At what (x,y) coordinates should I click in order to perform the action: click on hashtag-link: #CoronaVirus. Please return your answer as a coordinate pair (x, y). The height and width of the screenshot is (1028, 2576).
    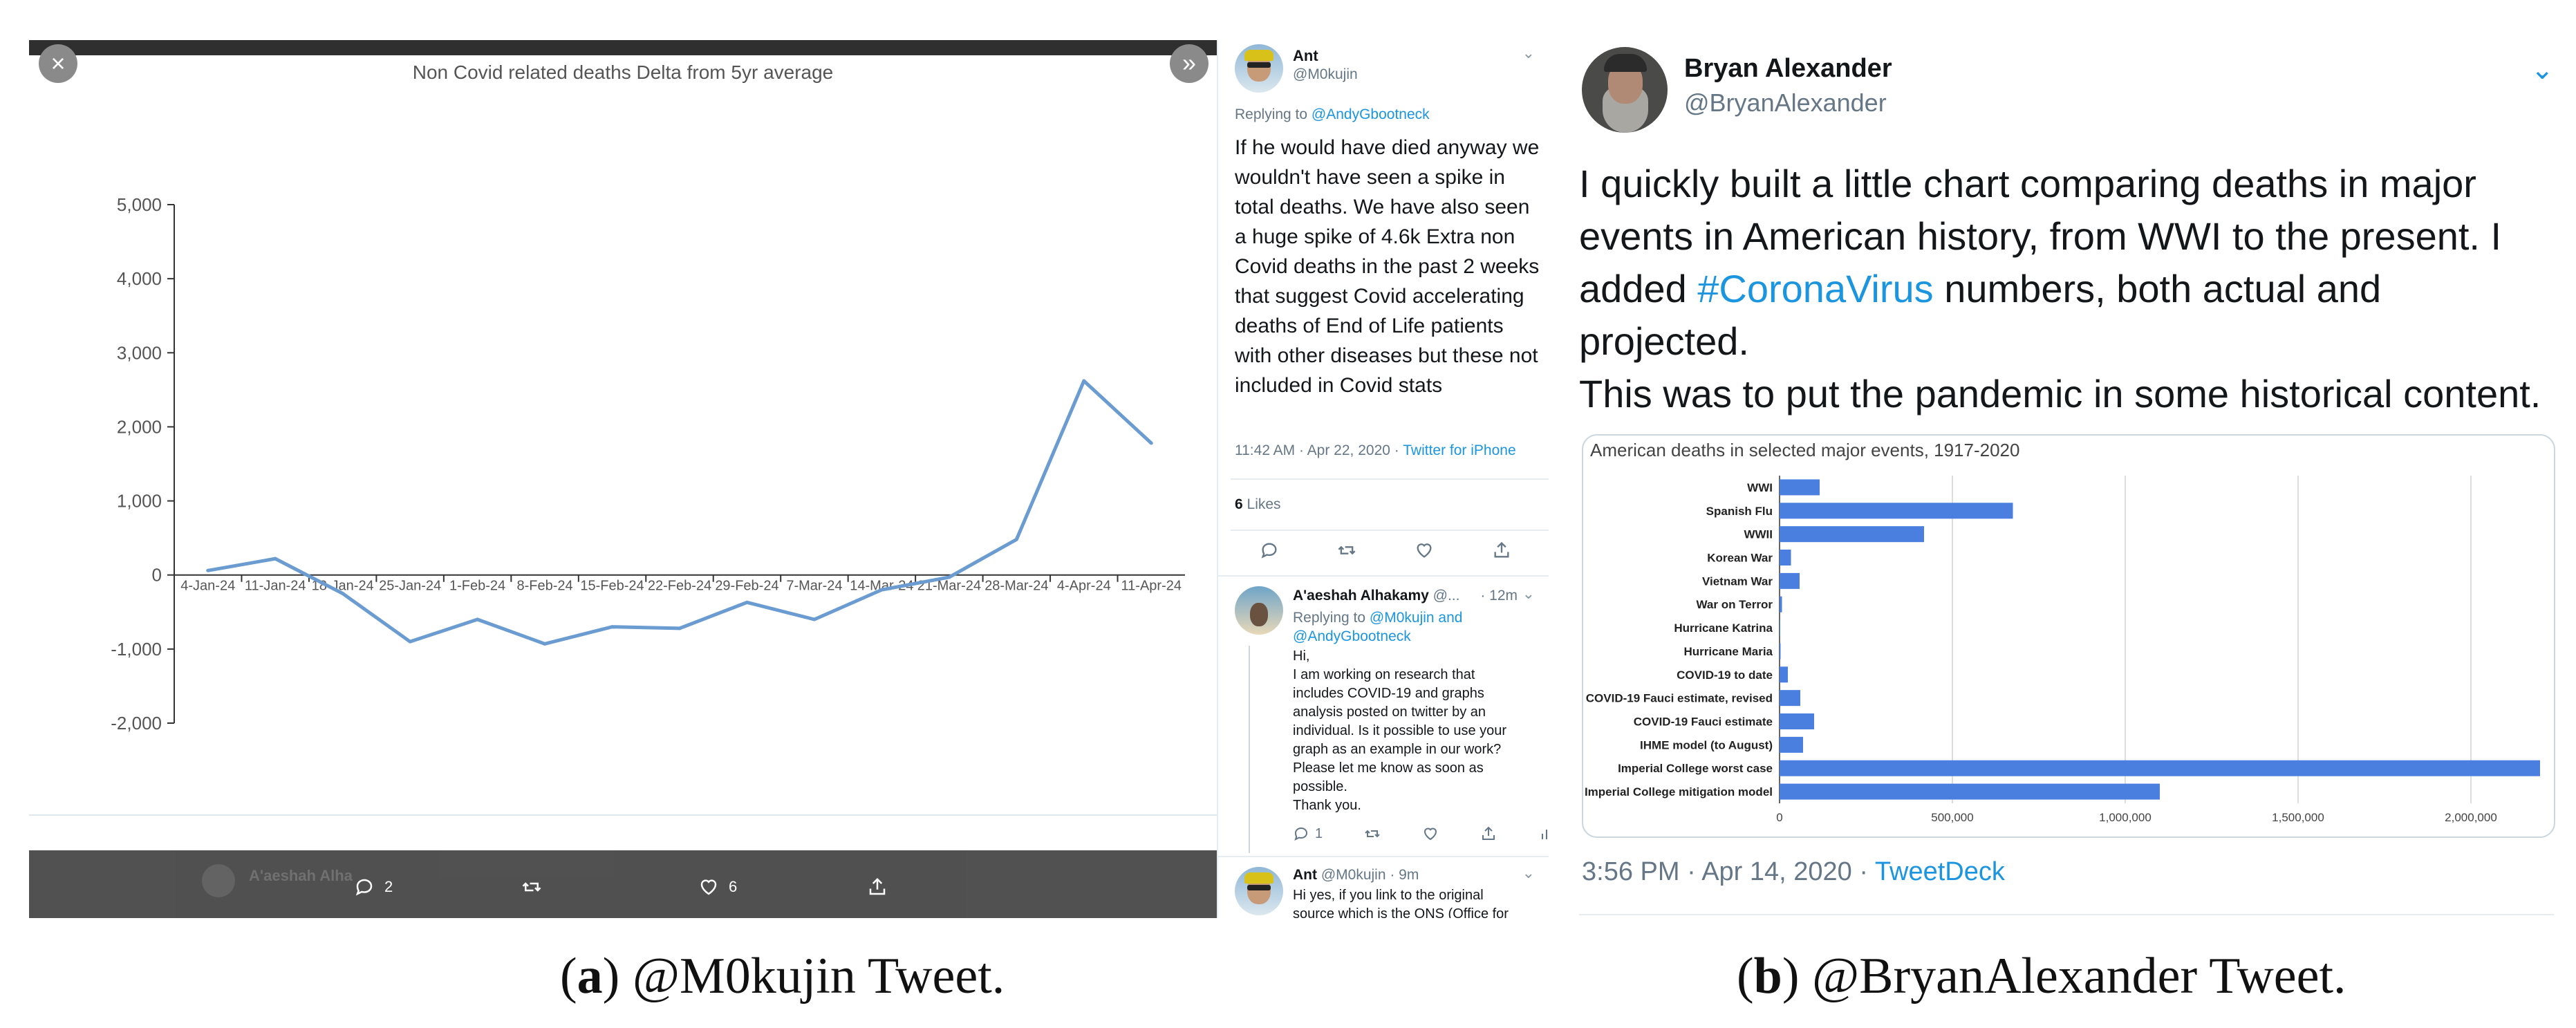
    Looking at the image, I should click on (1815, 288).